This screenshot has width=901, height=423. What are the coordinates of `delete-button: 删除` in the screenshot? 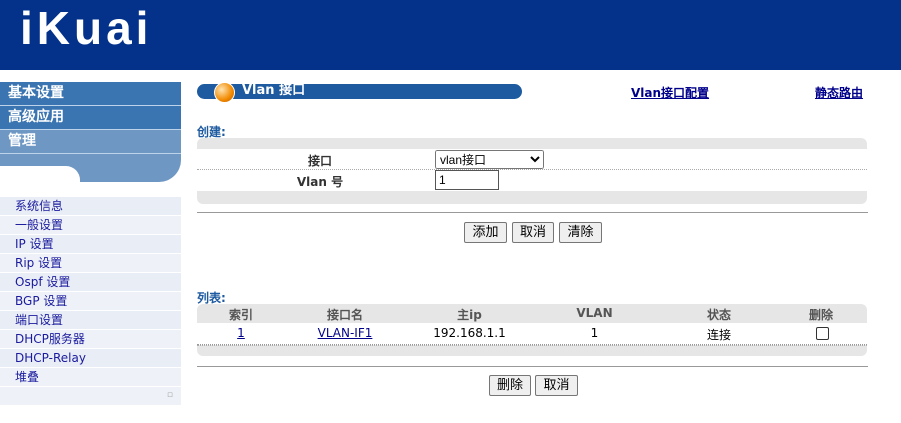 It's located at (510, 385).